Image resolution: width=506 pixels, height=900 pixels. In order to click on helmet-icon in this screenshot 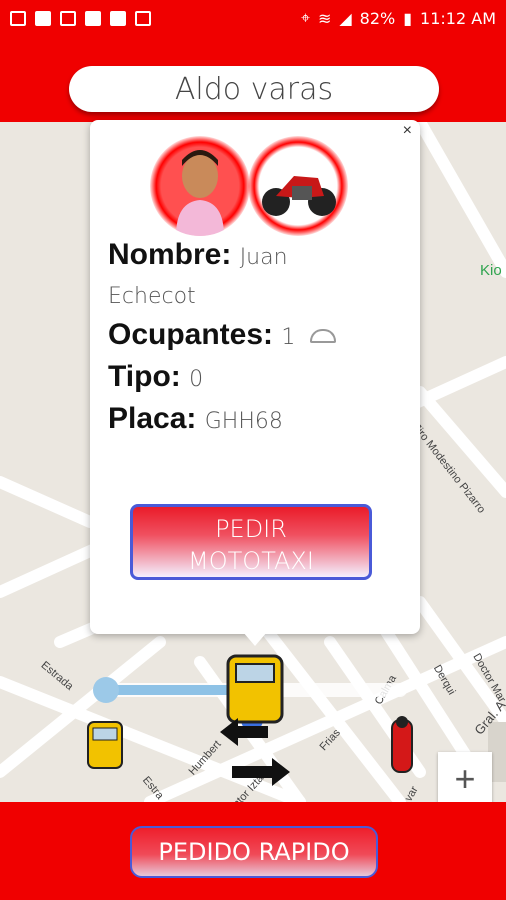, I will do `click(322, 336)`.